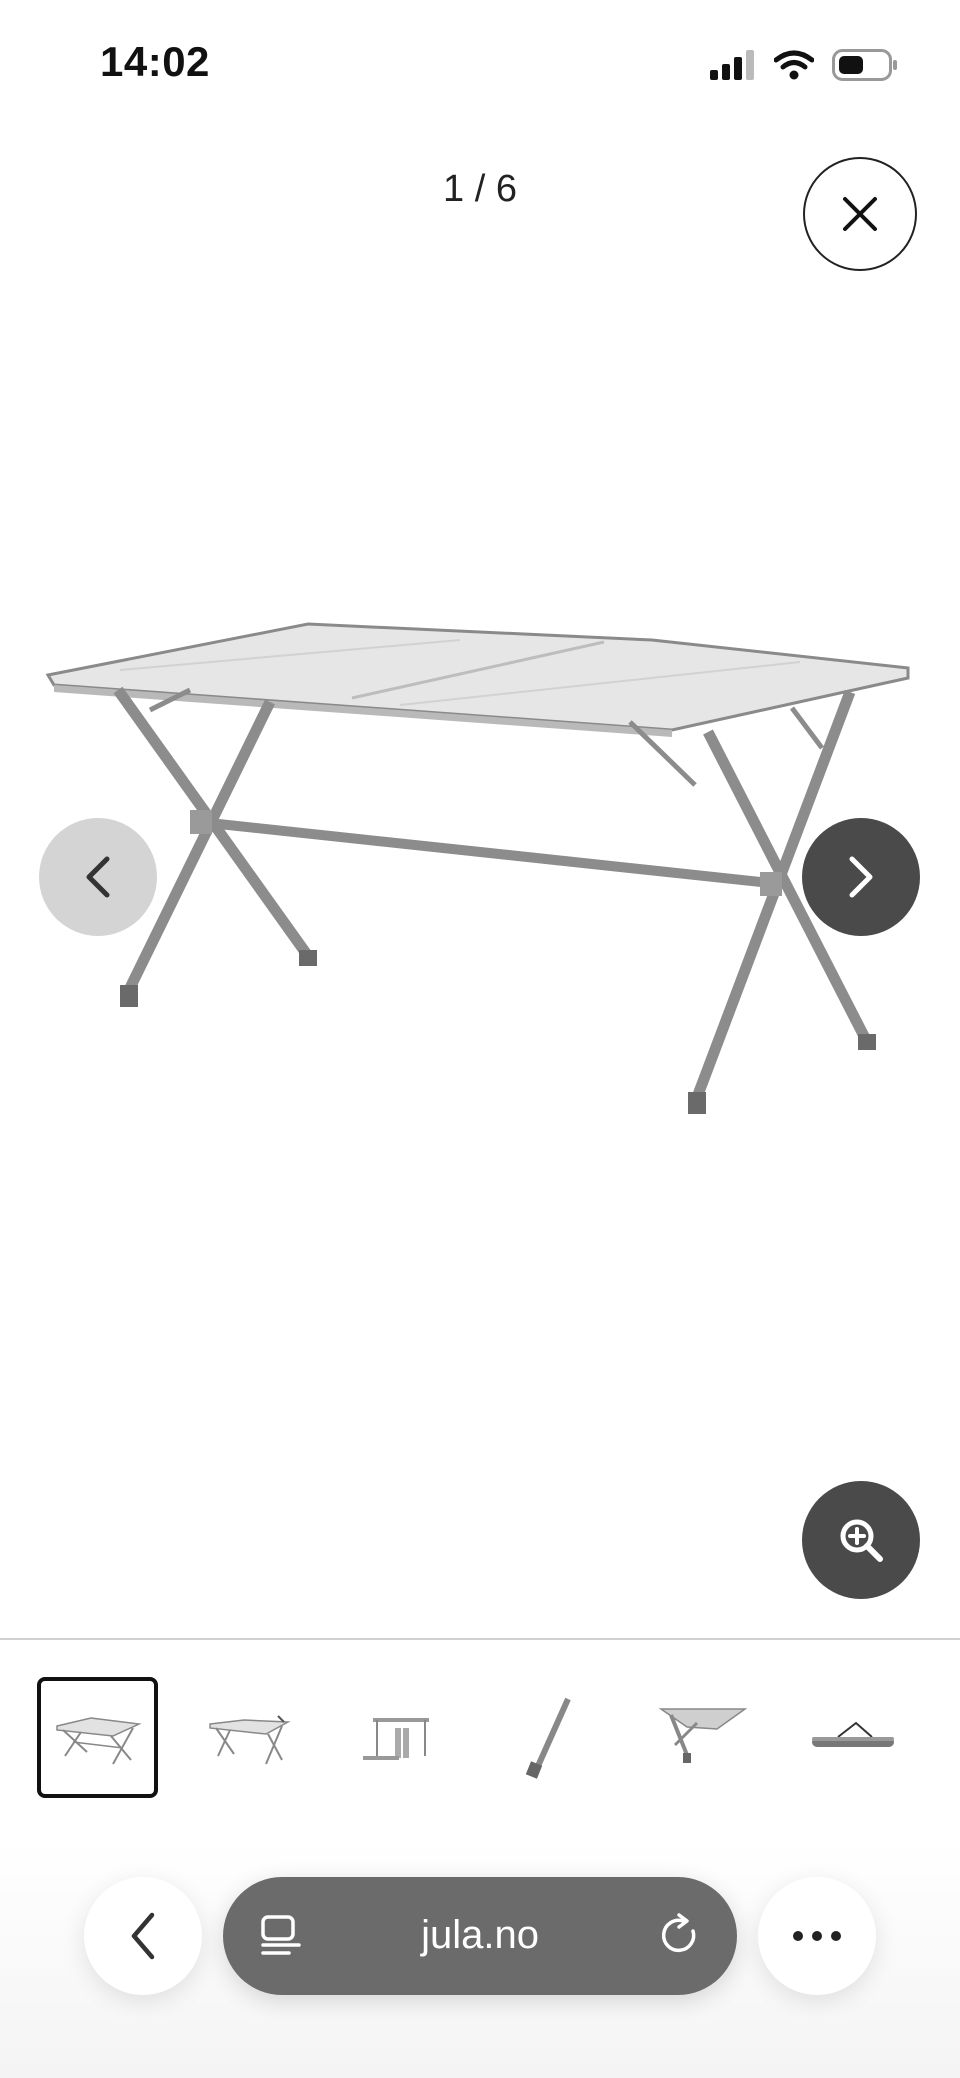 The width and height of the screenshot is (960, 2078). What do you see at coordinates (680, 1936) in the screenshot?
I see `reload-icon` at bounding box center [680, 1936].